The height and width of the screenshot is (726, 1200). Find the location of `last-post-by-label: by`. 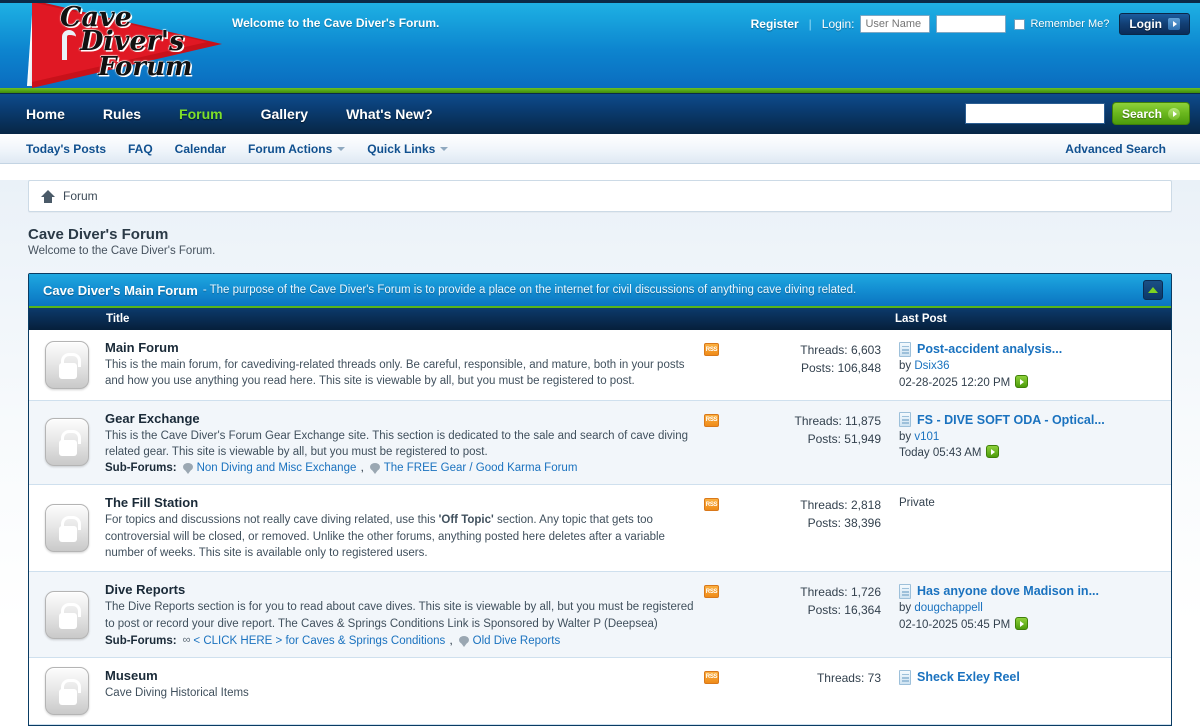

last-post-by-label: by is located at coordinates (907, 366).